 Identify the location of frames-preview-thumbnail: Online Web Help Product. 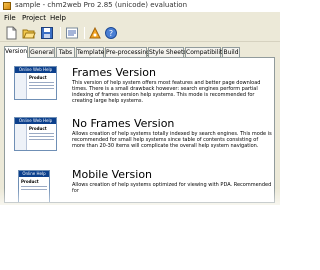
(35, 83).